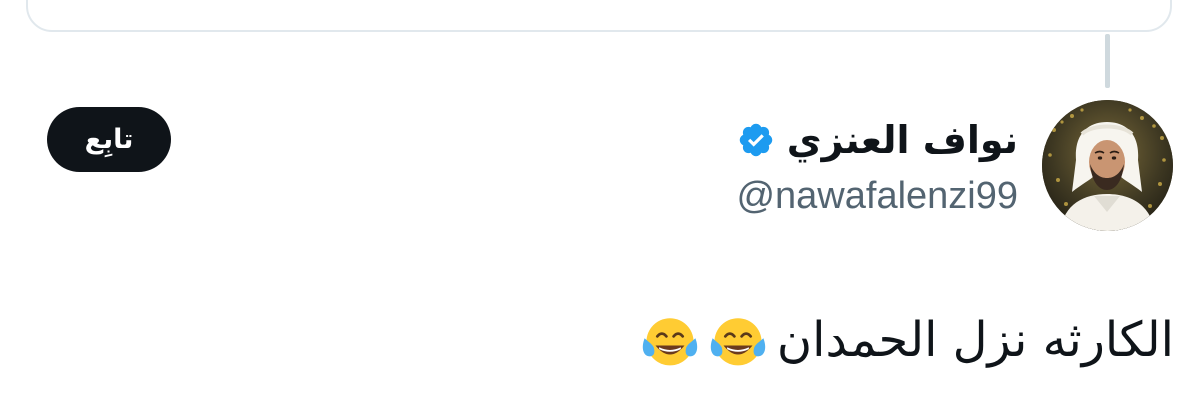 The height and width of the screenshot is (415, 1200). Describe the element at coordinates (109, 139) in the screenshot. I see `follow-button: تابِع` at that location.